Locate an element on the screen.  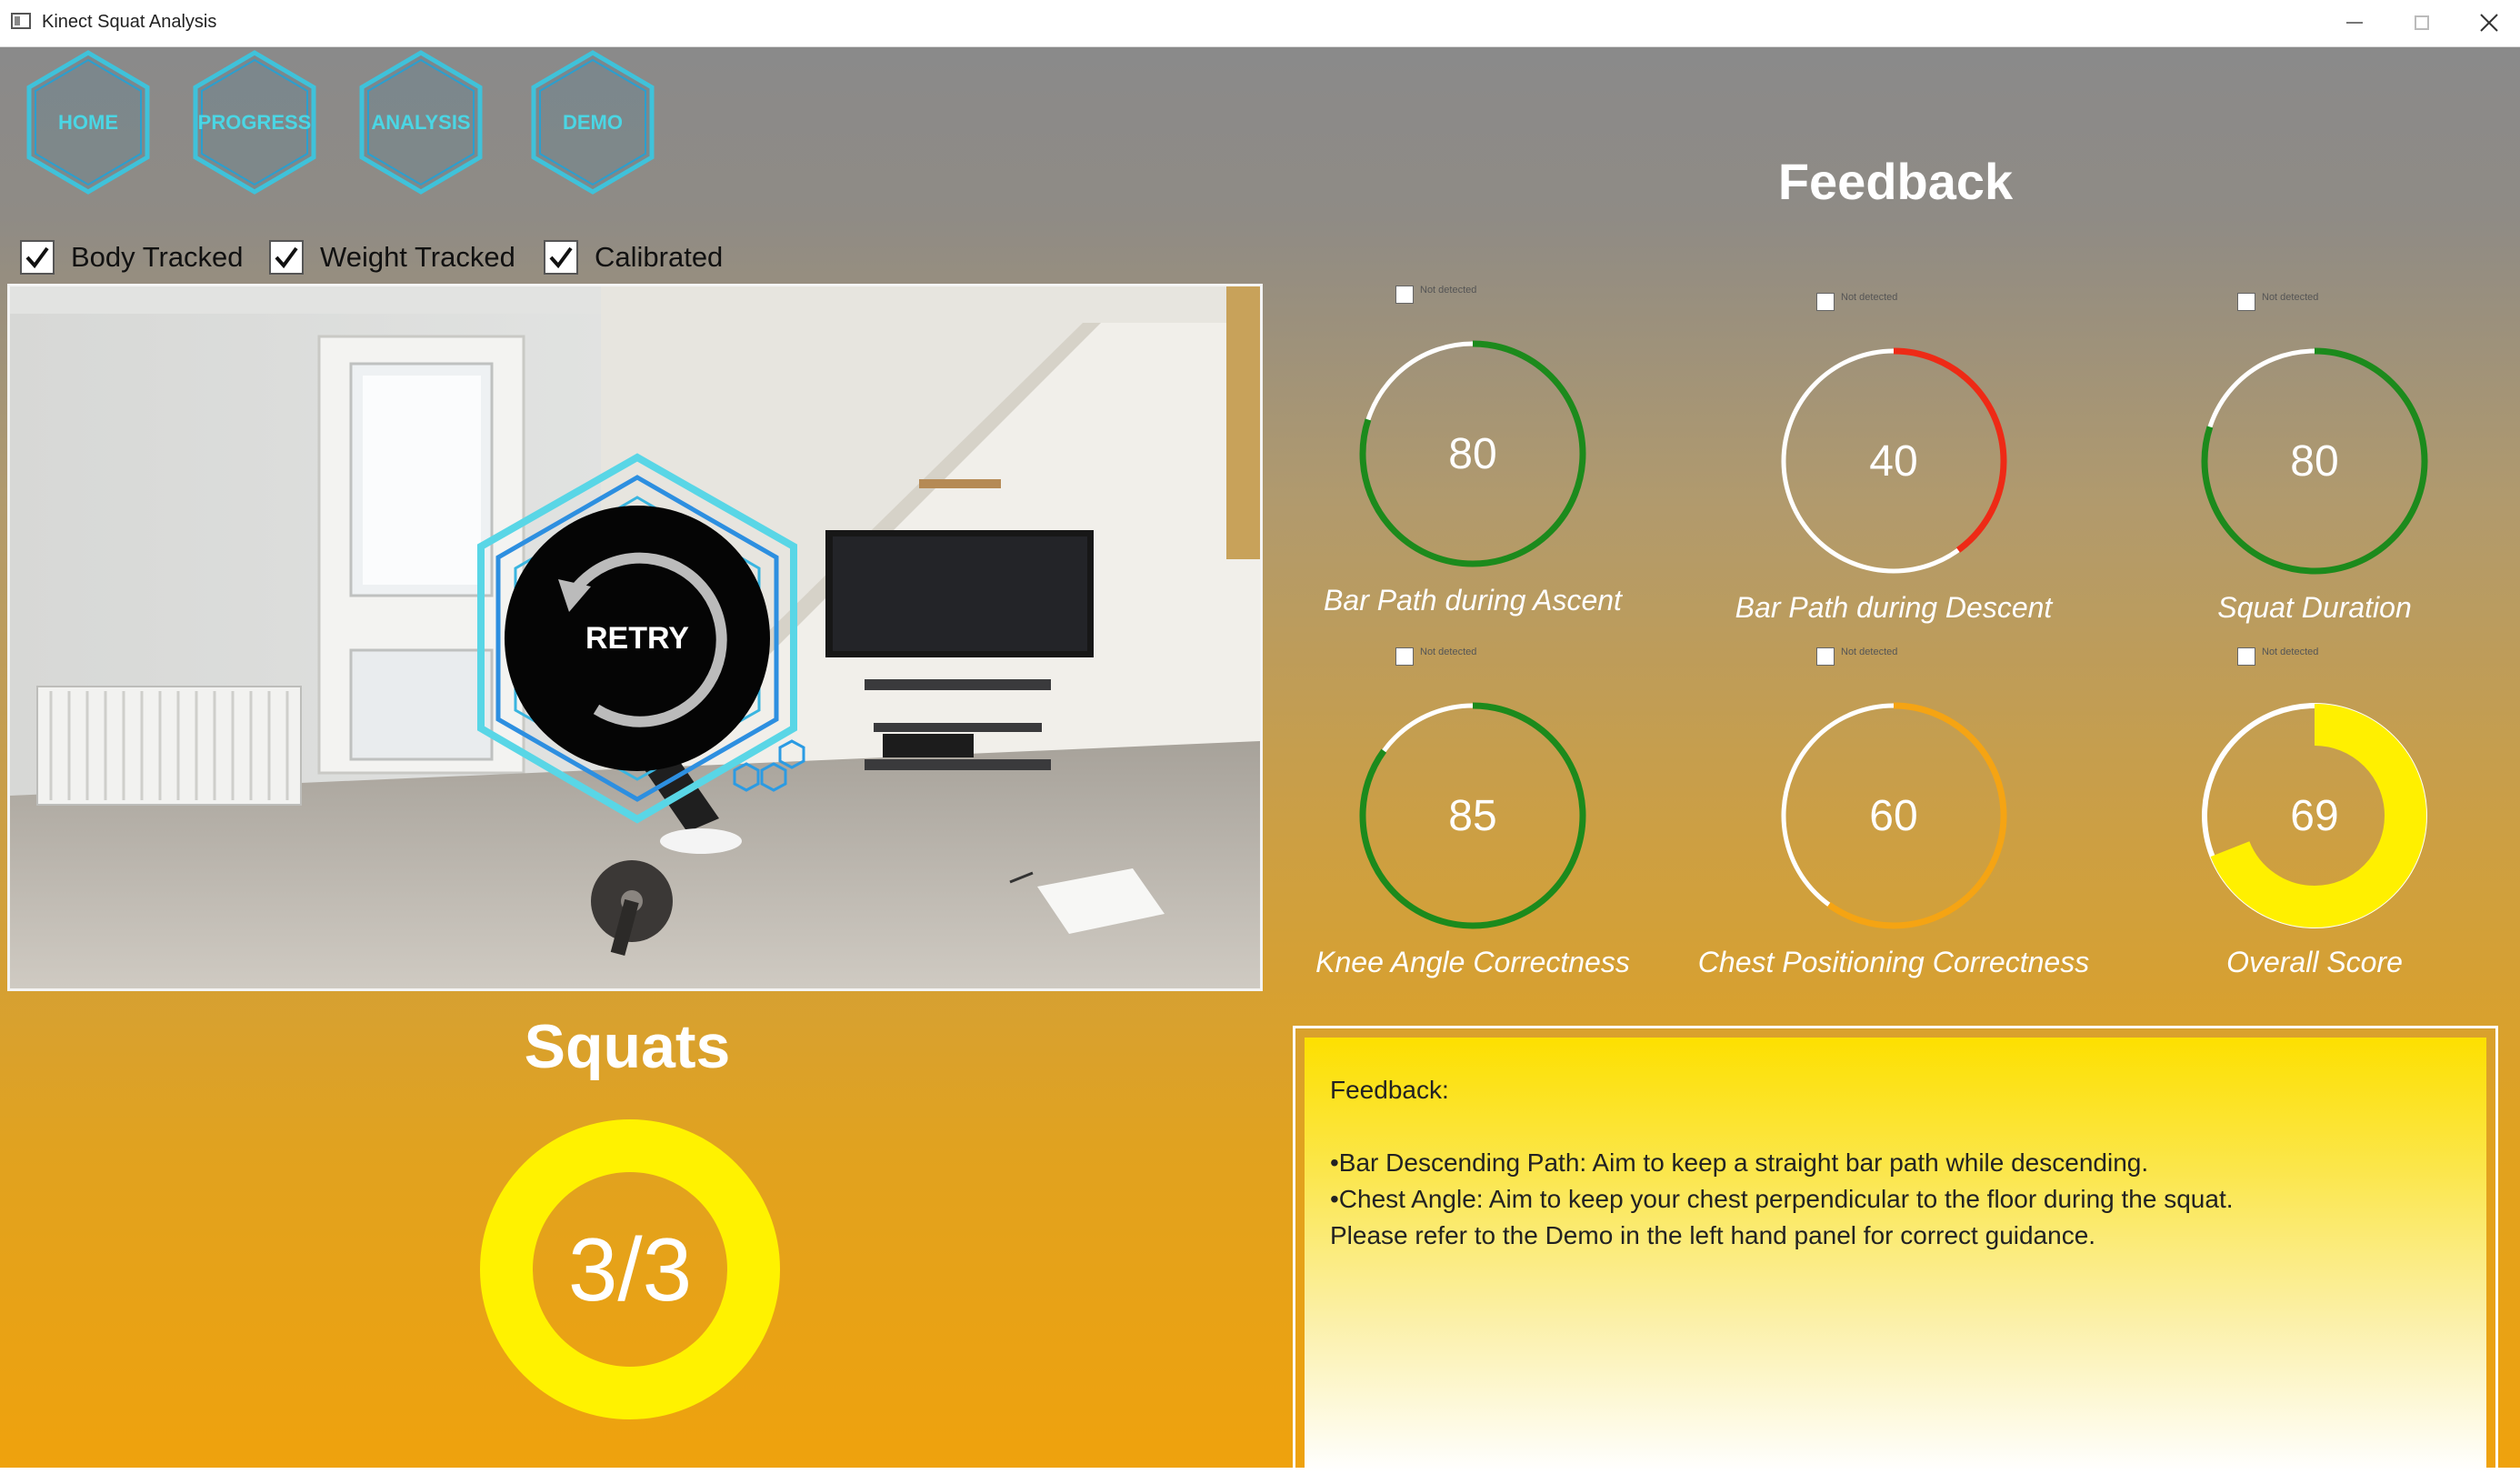
weight-tracked-check: Weight Tracked is located at coordinates (392, 258).